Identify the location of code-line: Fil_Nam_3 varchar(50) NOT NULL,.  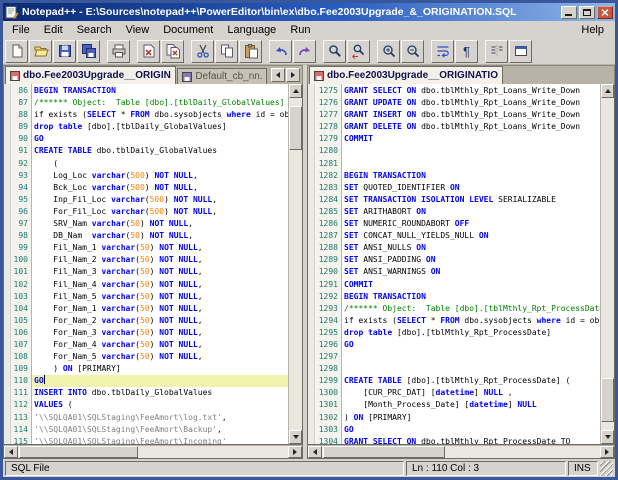
(160, 272).